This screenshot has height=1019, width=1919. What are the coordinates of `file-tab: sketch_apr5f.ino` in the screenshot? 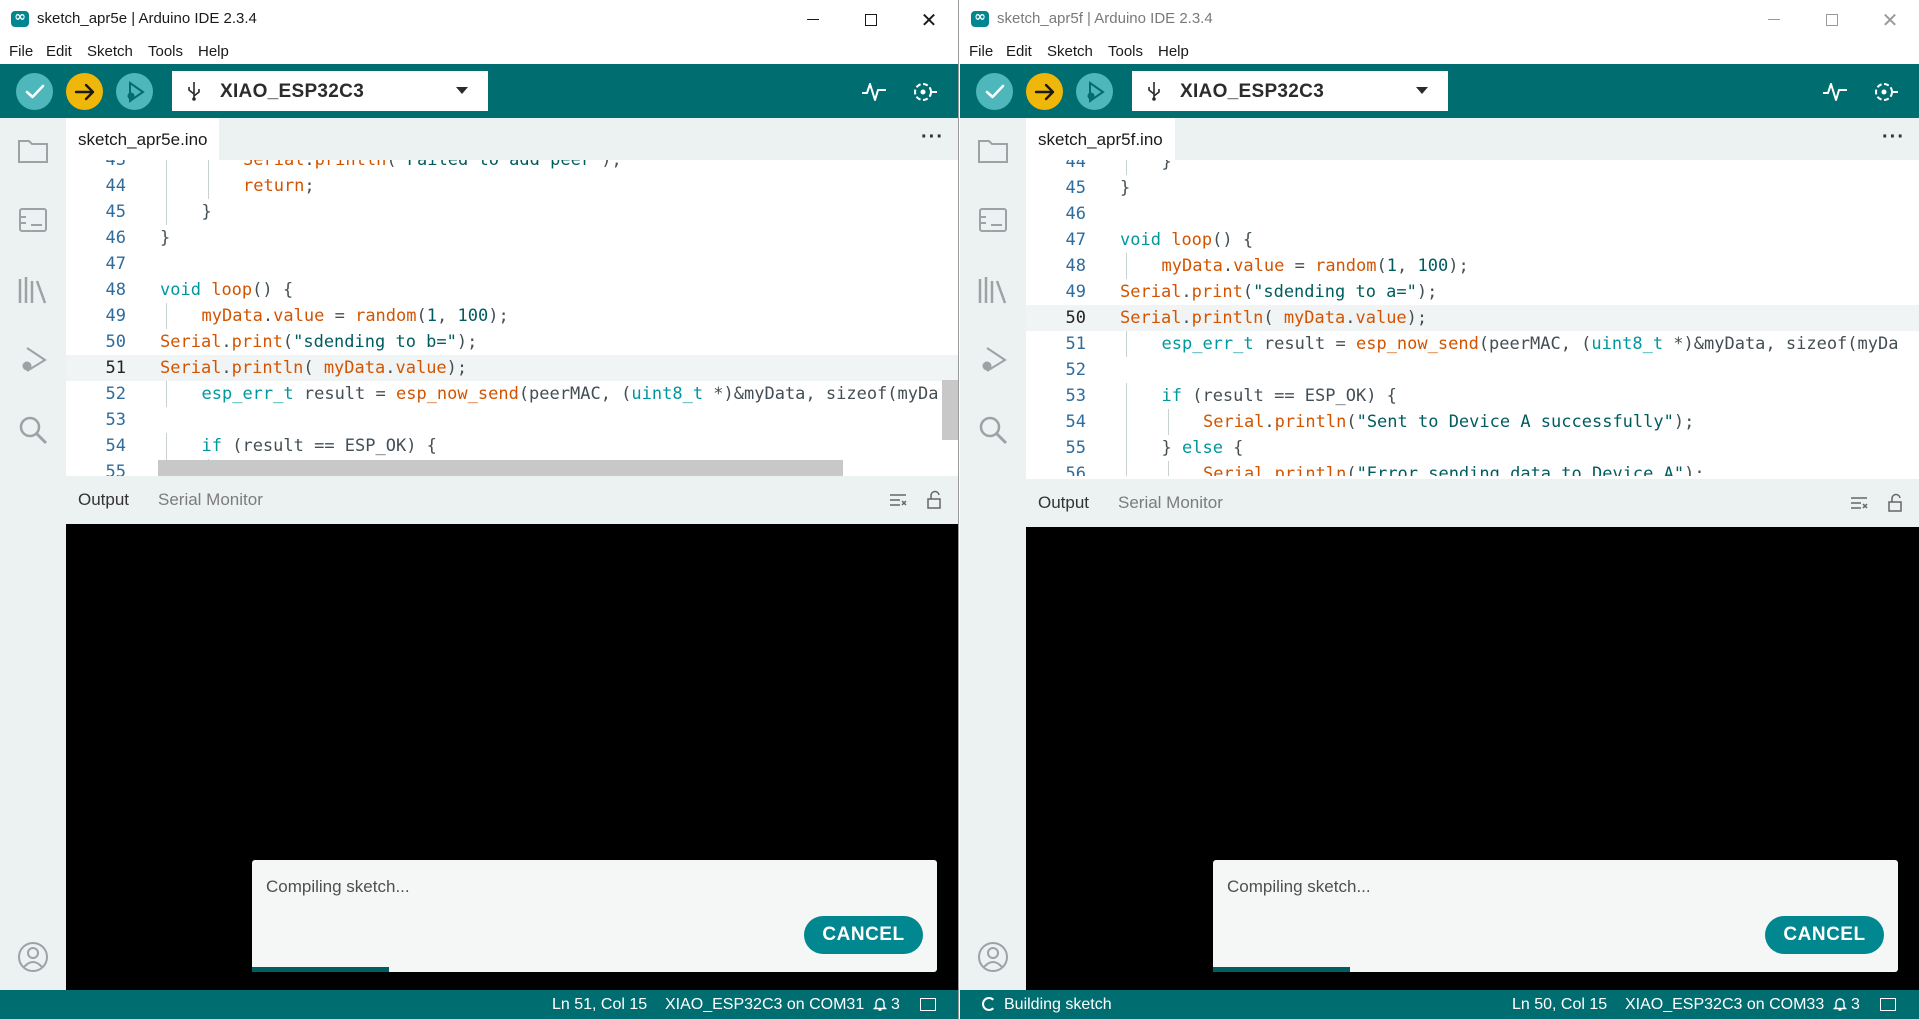 It's located at (1100, 139).